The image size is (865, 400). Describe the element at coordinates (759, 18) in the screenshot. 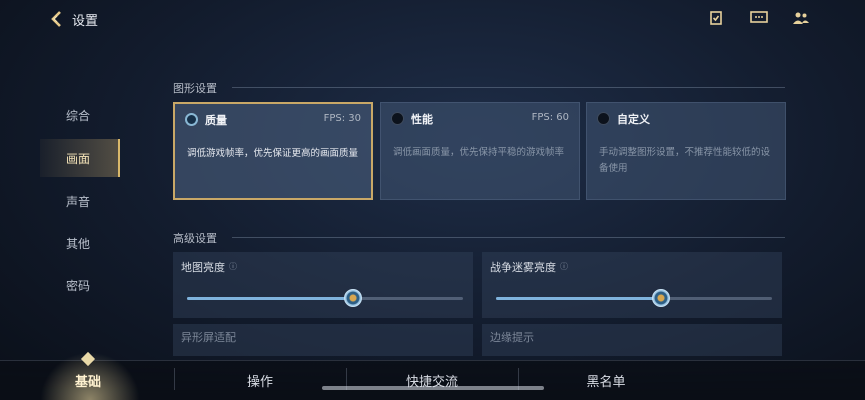

I see `chat-icon` at that location.